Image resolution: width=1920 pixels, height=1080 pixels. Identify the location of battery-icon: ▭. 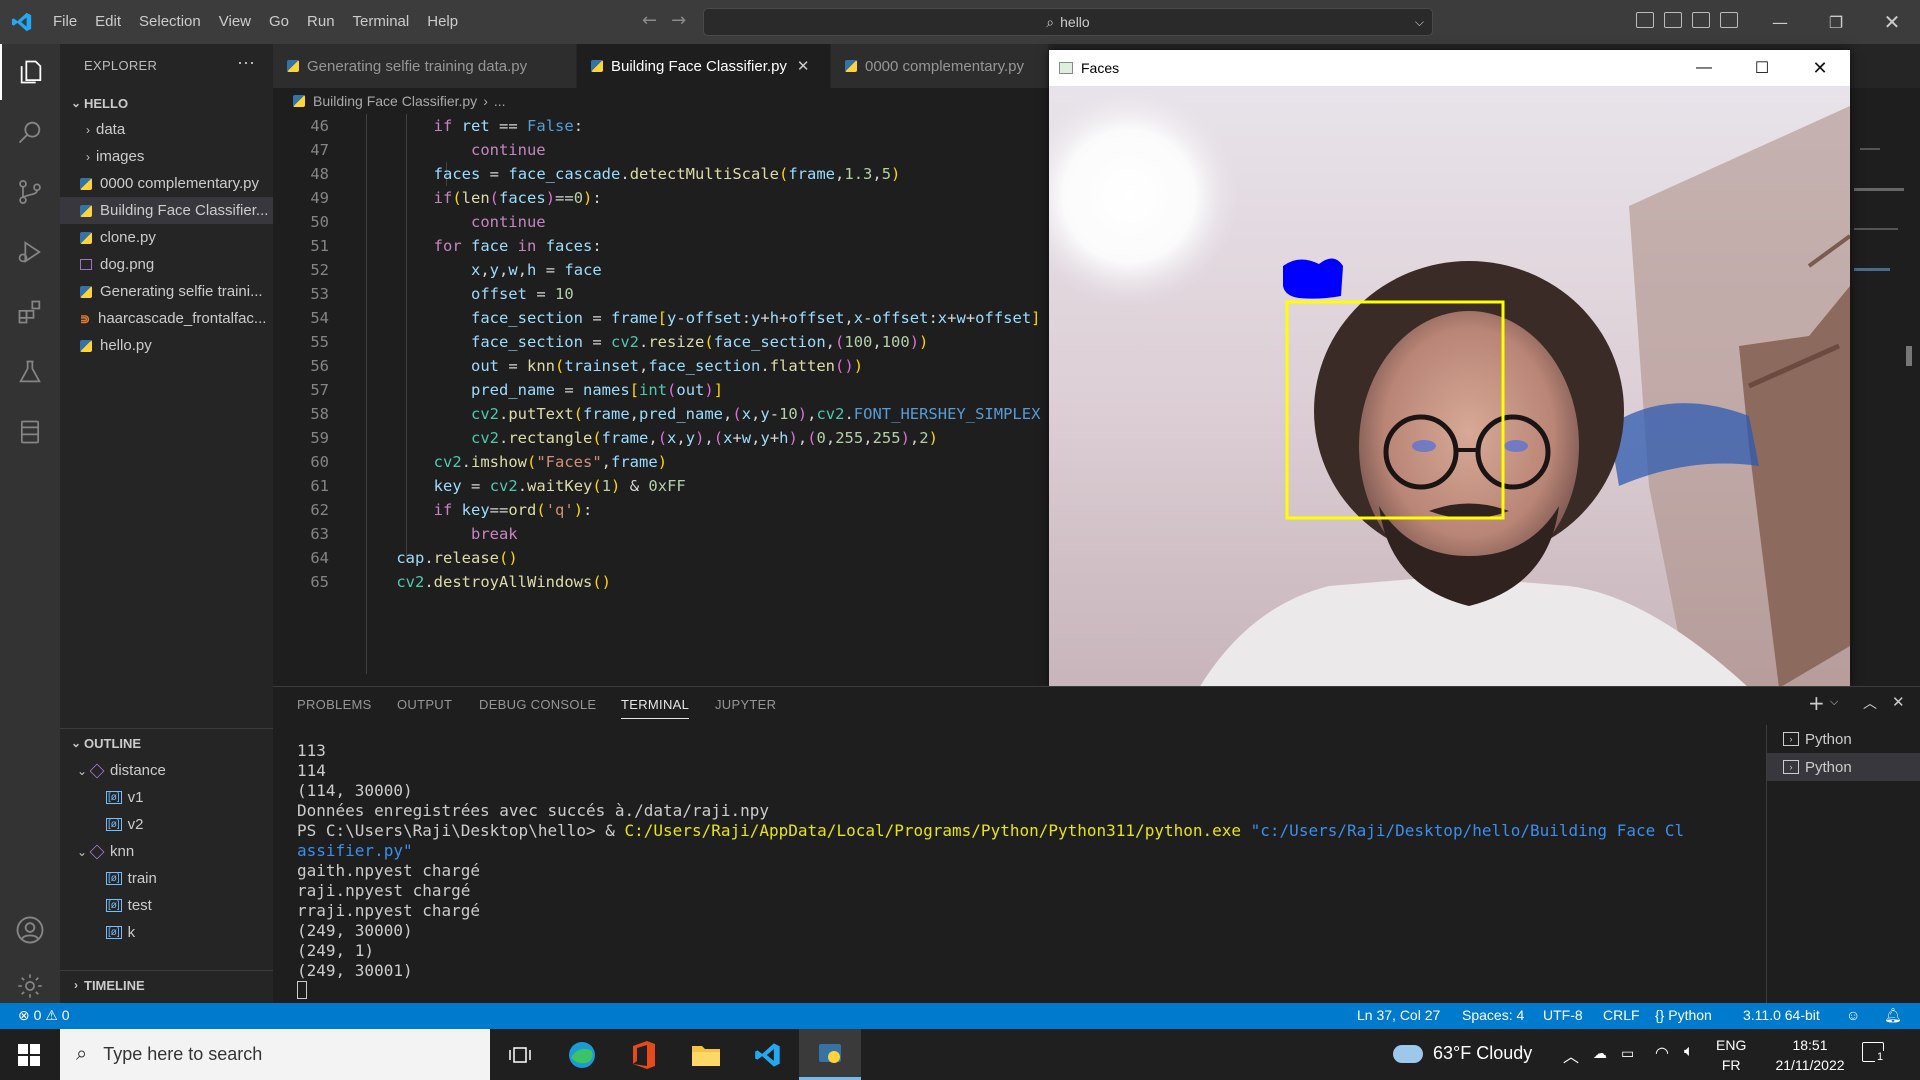
(1627, 1053).